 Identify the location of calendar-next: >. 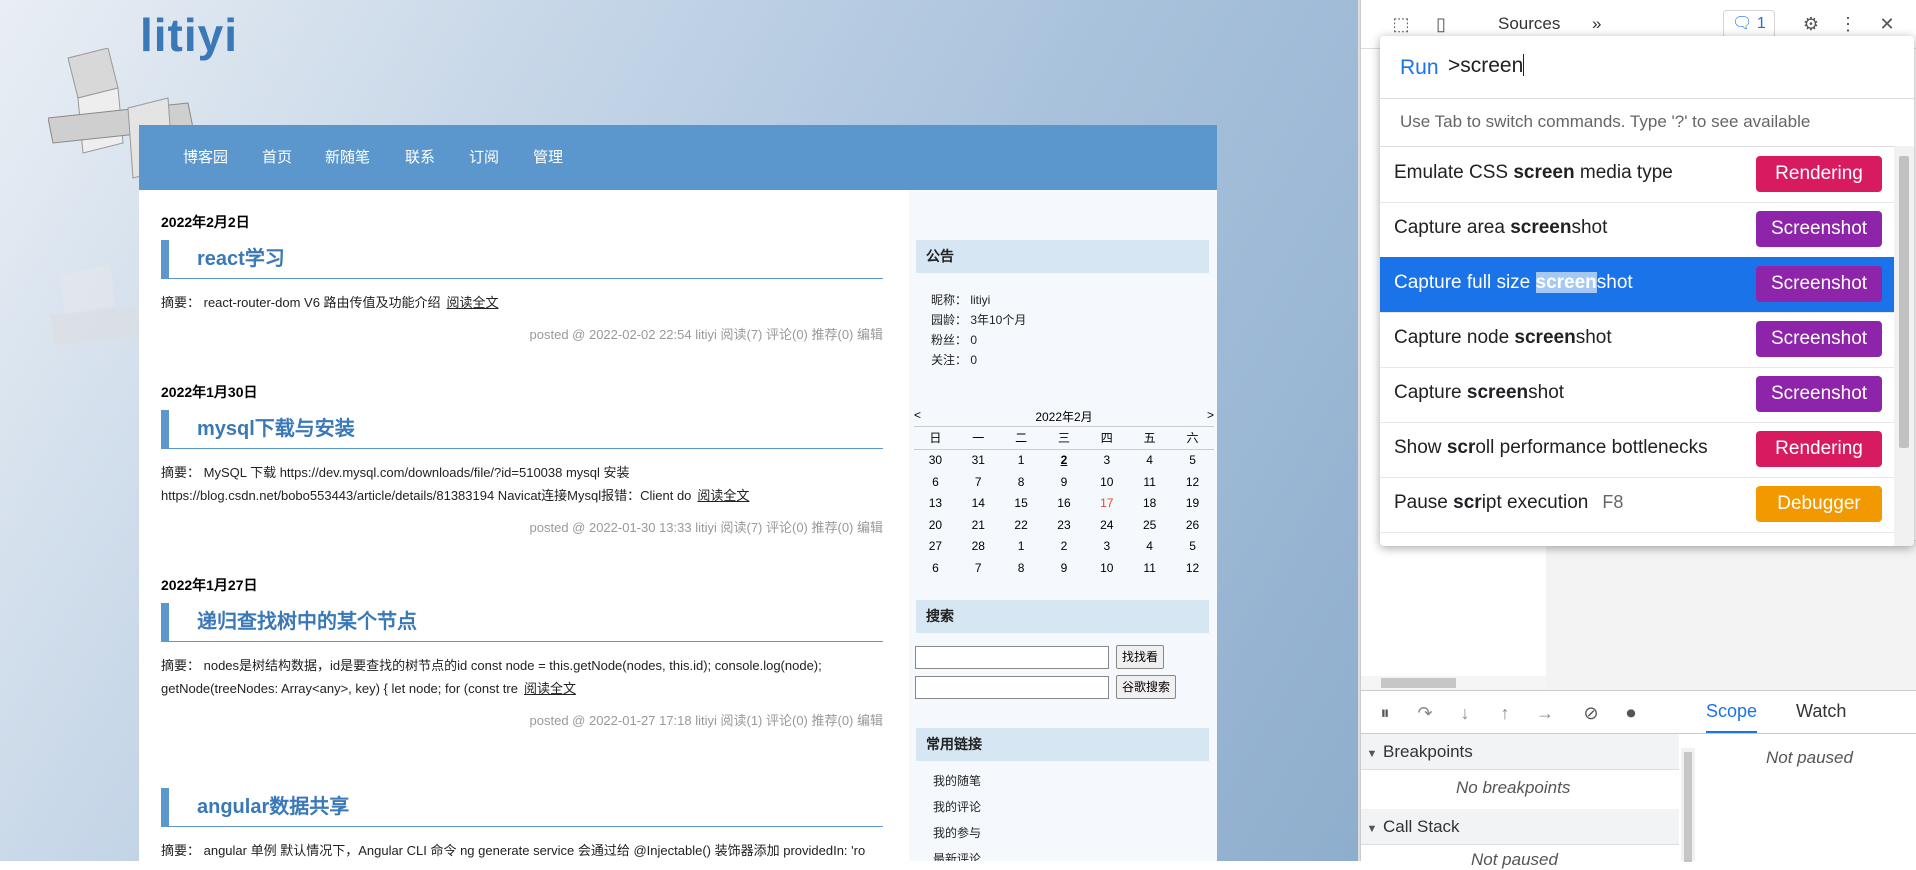
(1210, 417).